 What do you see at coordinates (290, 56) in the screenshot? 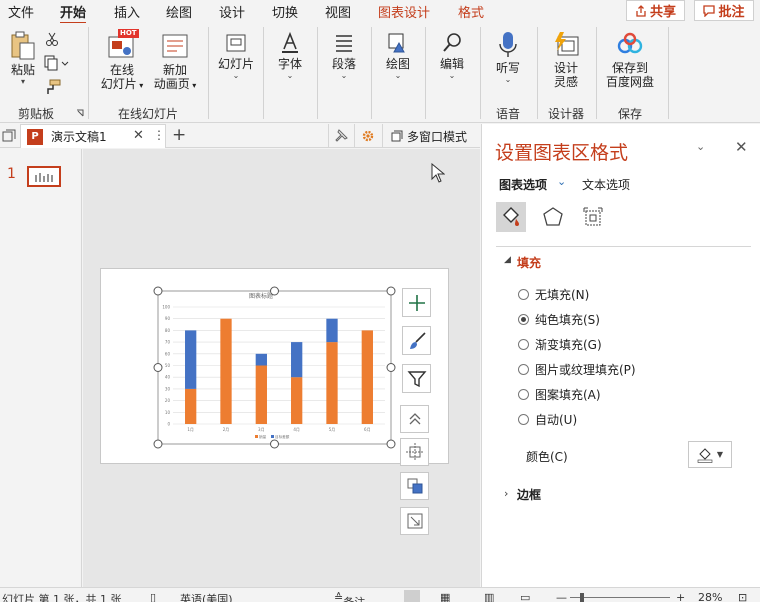
I see `font-button: 字体 ⌄` at bounding box center [290, 56].